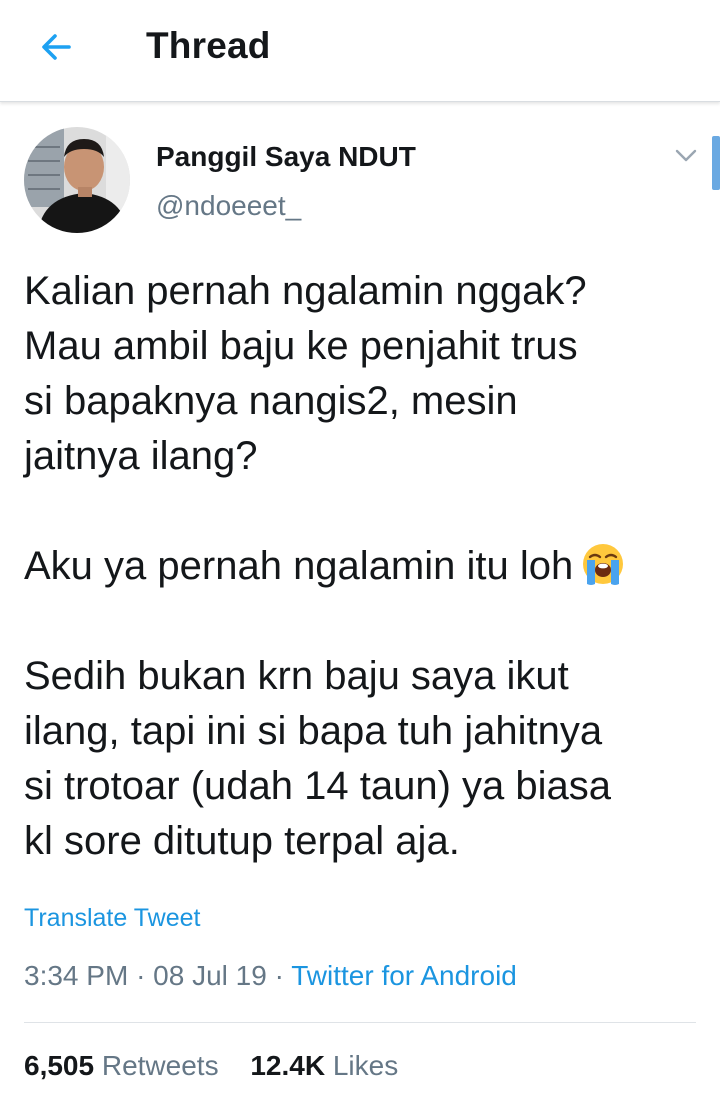  I want to click on tweet-line: kl sore ditutup terpal aja., so click(242, 841).